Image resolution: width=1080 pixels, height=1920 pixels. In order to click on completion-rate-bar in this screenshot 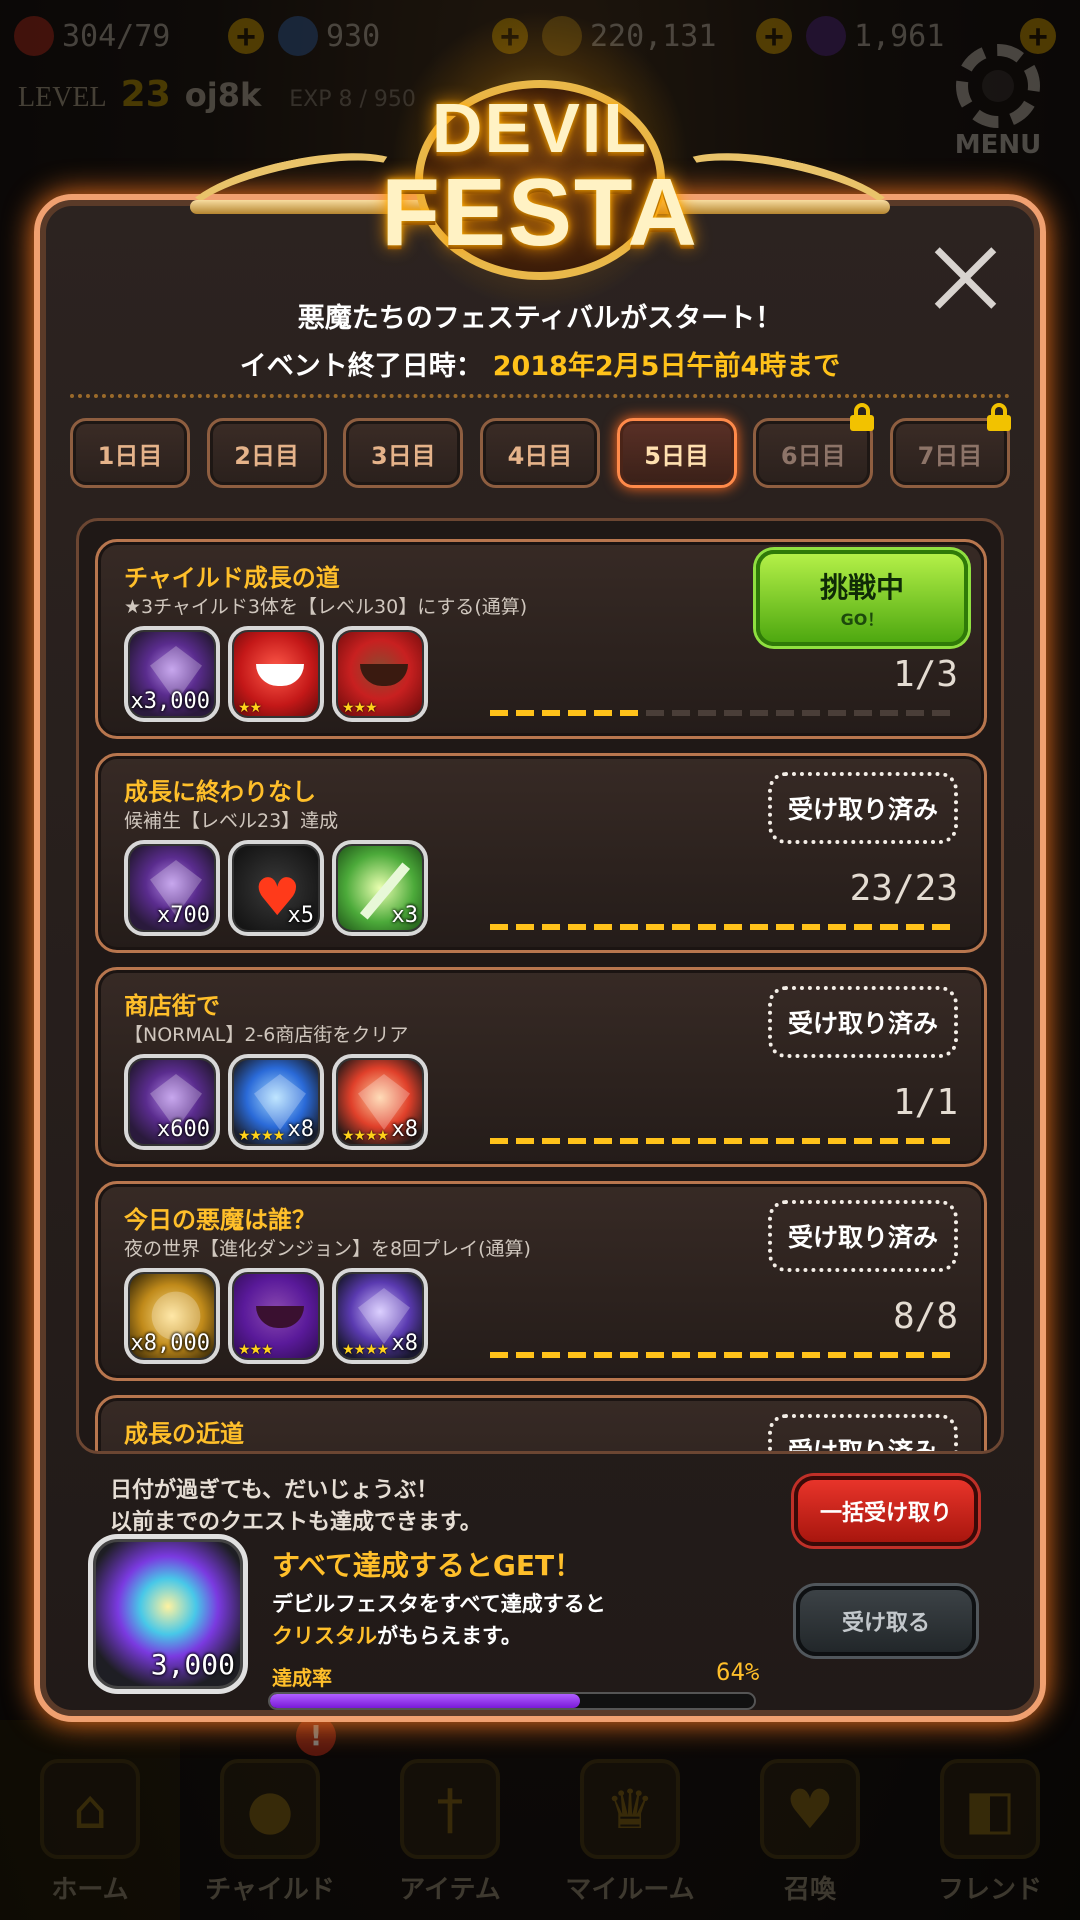, I will do `click(512, 1701)`.